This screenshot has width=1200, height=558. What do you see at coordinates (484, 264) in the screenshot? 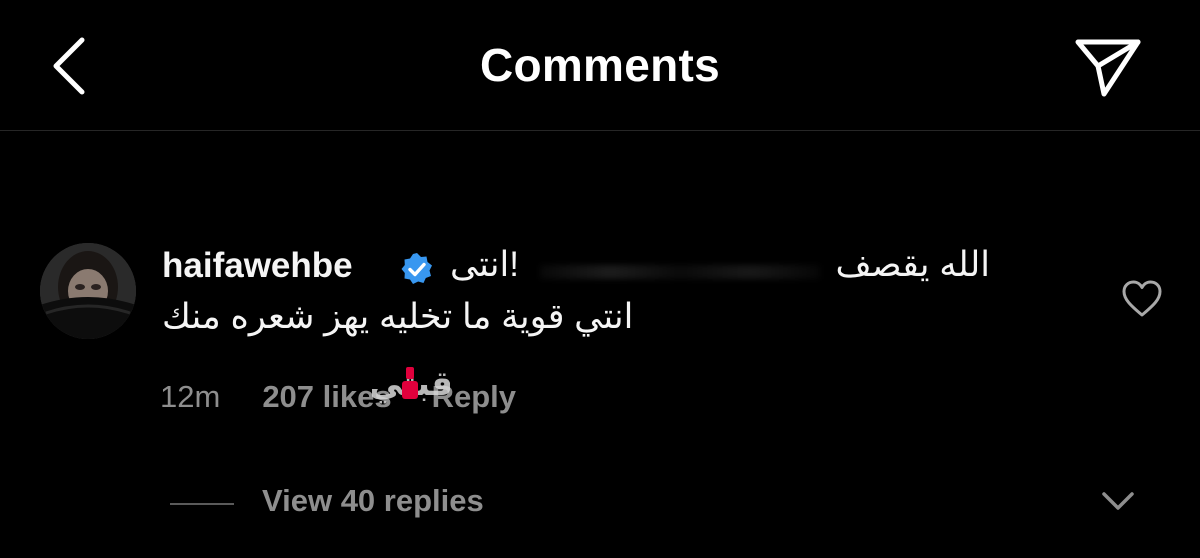
I see `comment-text-end: !انتى` at bounding box center [484, 264].